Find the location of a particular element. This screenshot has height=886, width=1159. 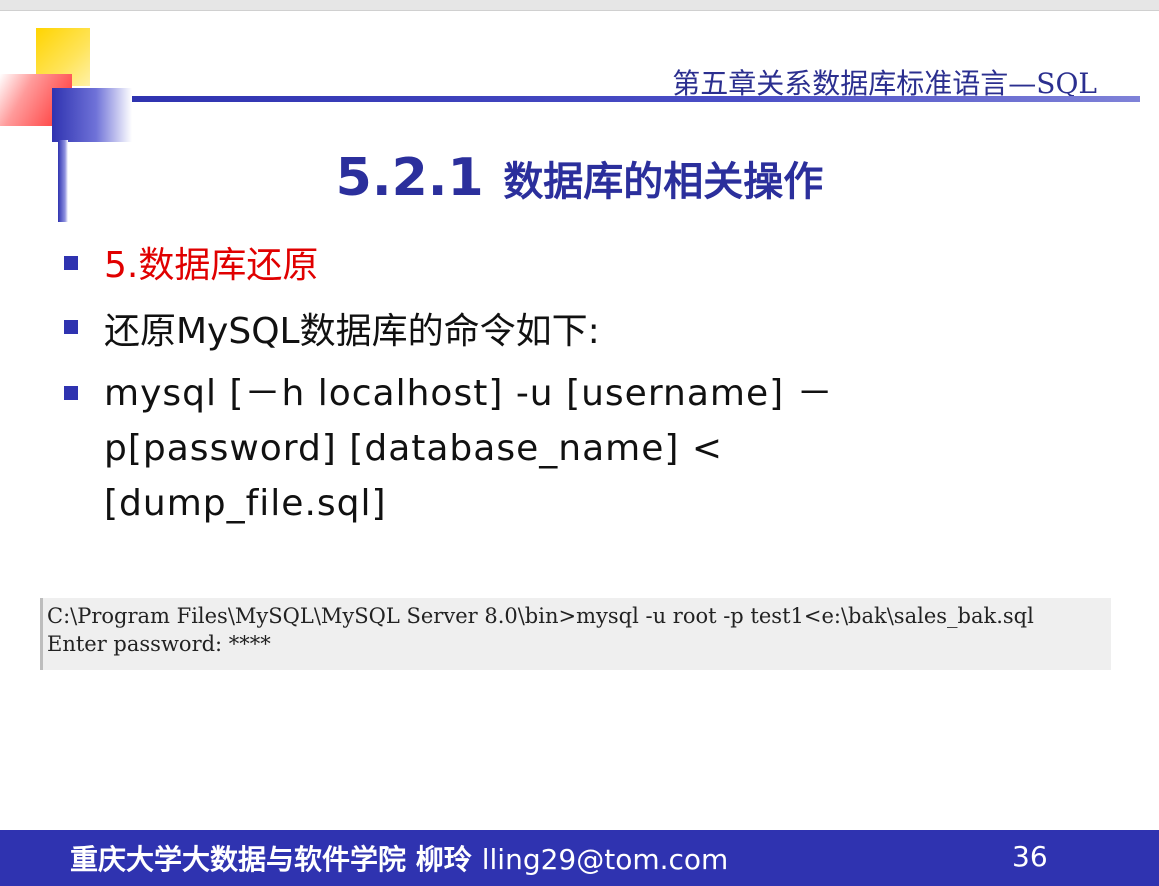

footer-credit: 重庆大学大数据与软件学院 柳玲 lling29@tom.com is located at coordinates (399, 858).